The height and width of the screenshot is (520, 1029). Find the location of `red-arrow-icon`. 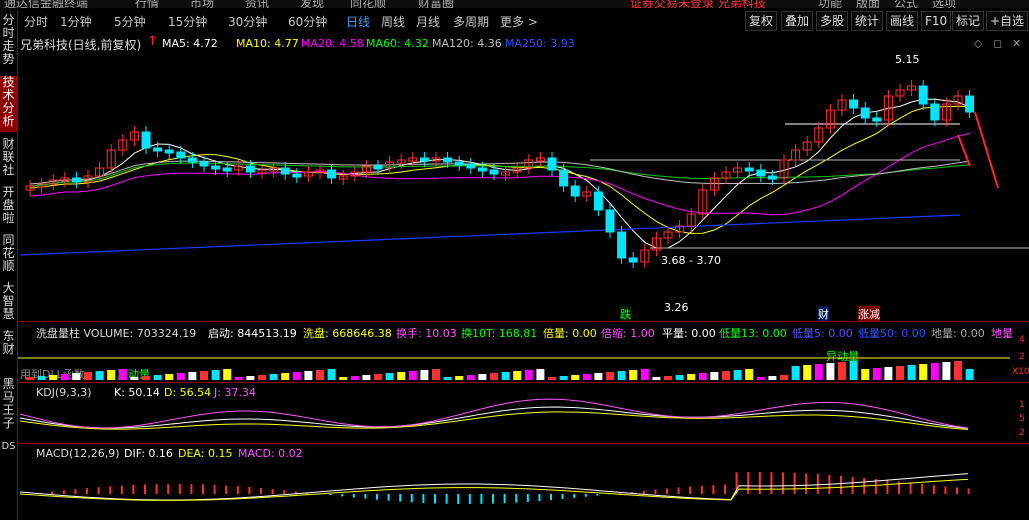

red-arrow-icon is located at coordinates (964, 150).